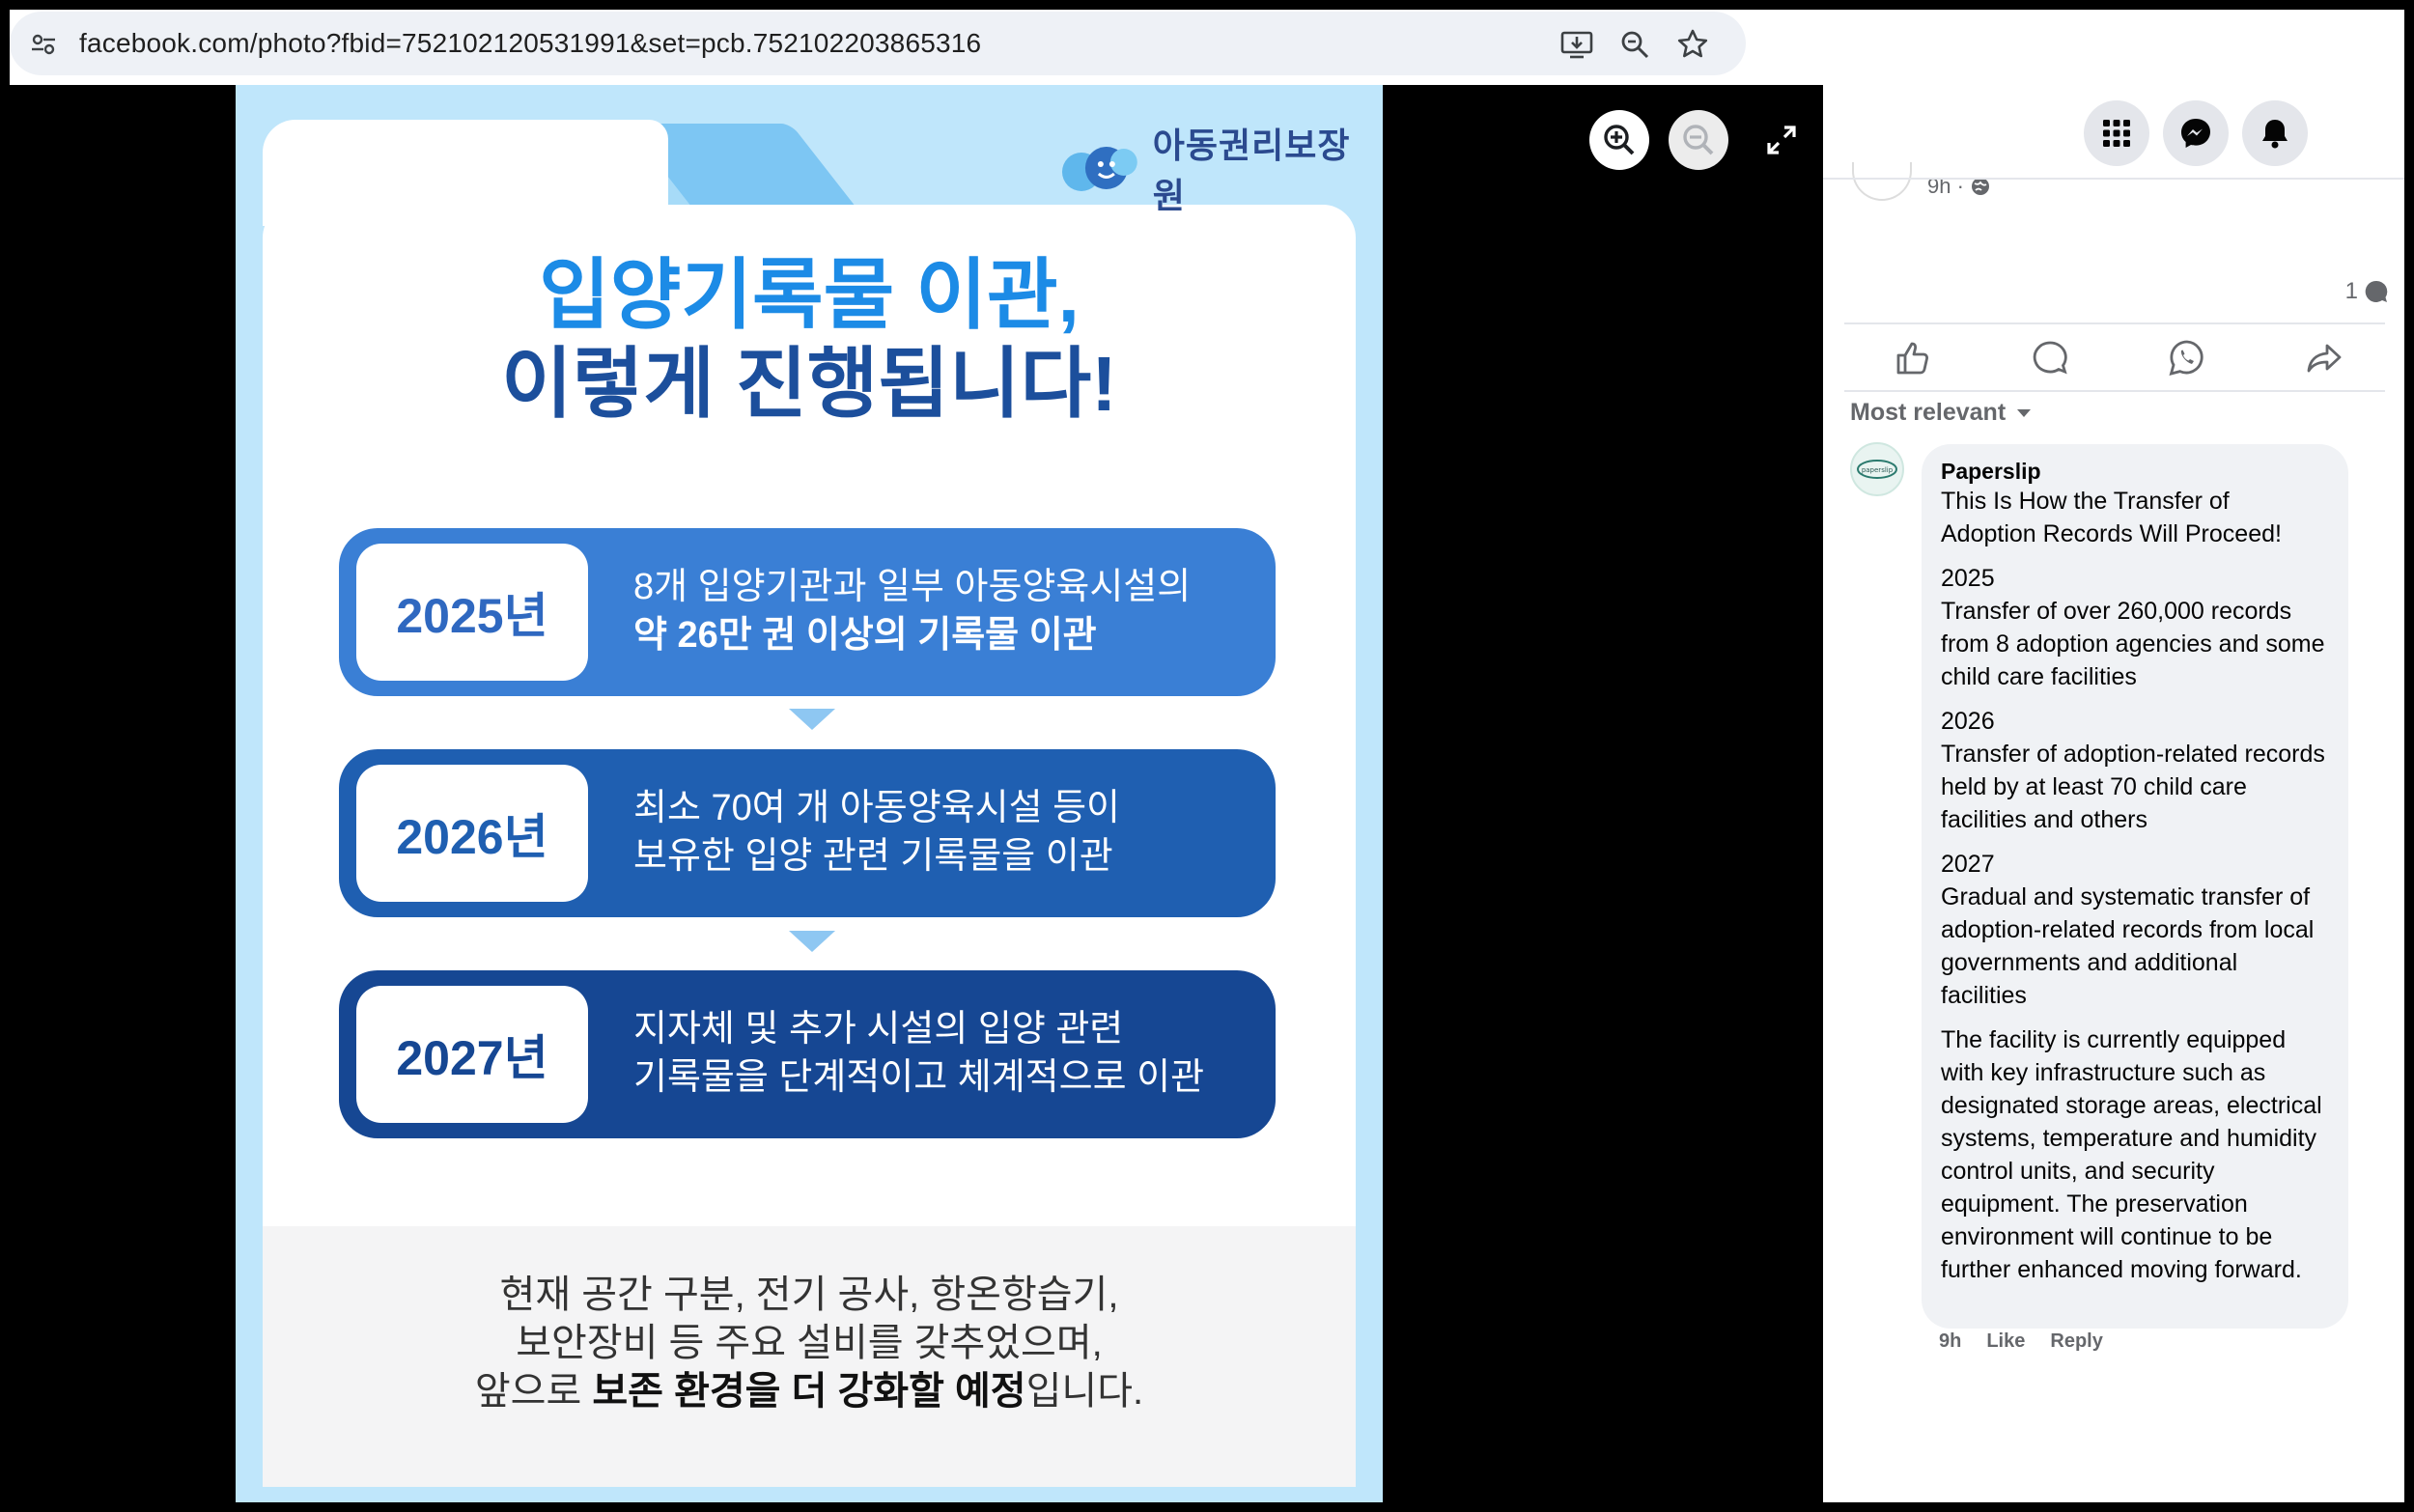 The image size is (2414, 1512). What do you see at coordinates (2005, 1342) in the screenshot?
I see `comment-like-link: Like` at bounding box center [2005, 1342].